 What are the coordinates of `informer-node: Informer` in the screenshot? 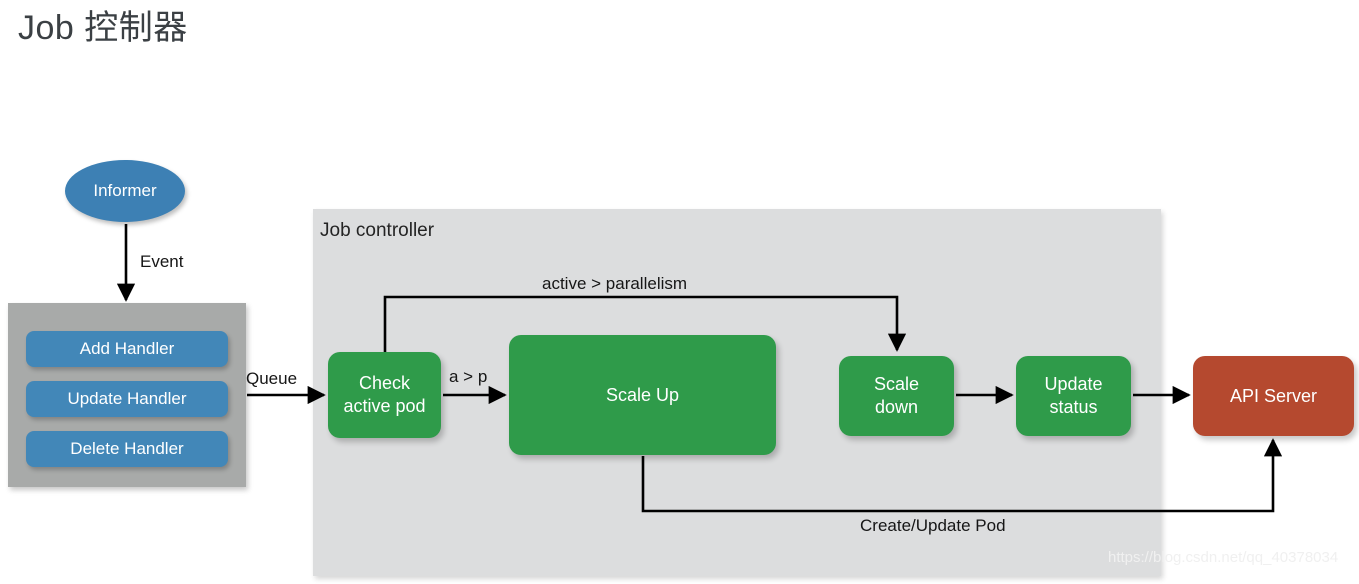 It's located at (125, 191).